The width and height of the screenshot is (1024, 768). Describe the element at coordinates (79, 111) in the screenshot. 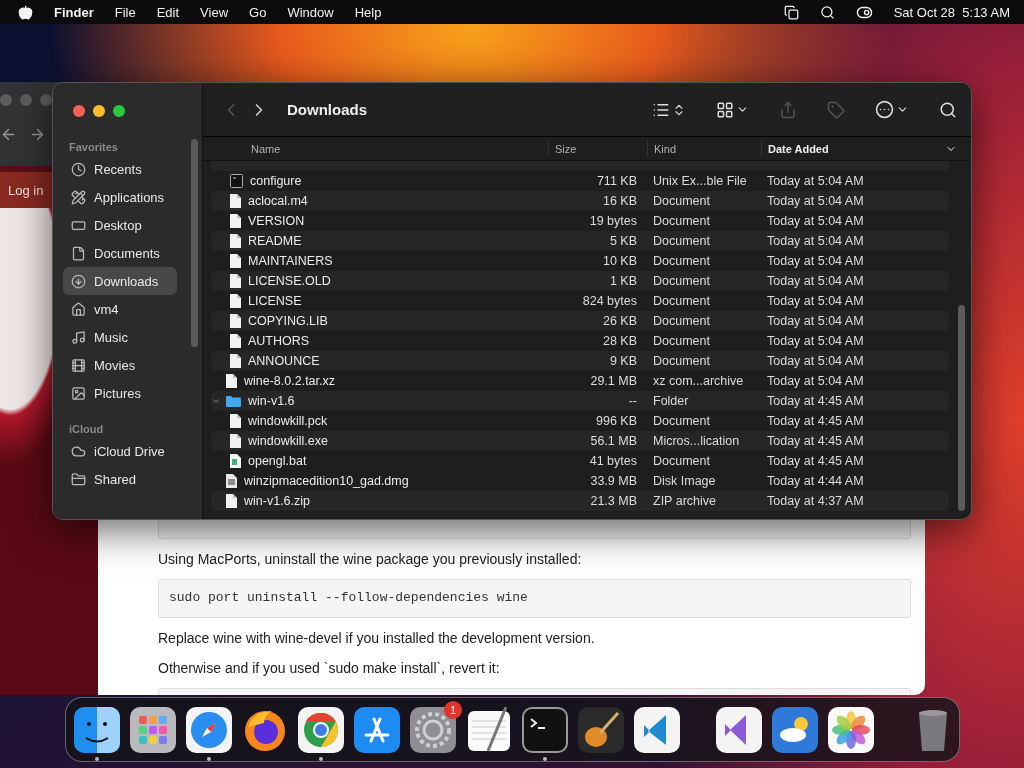

I see `close-button` at that location.